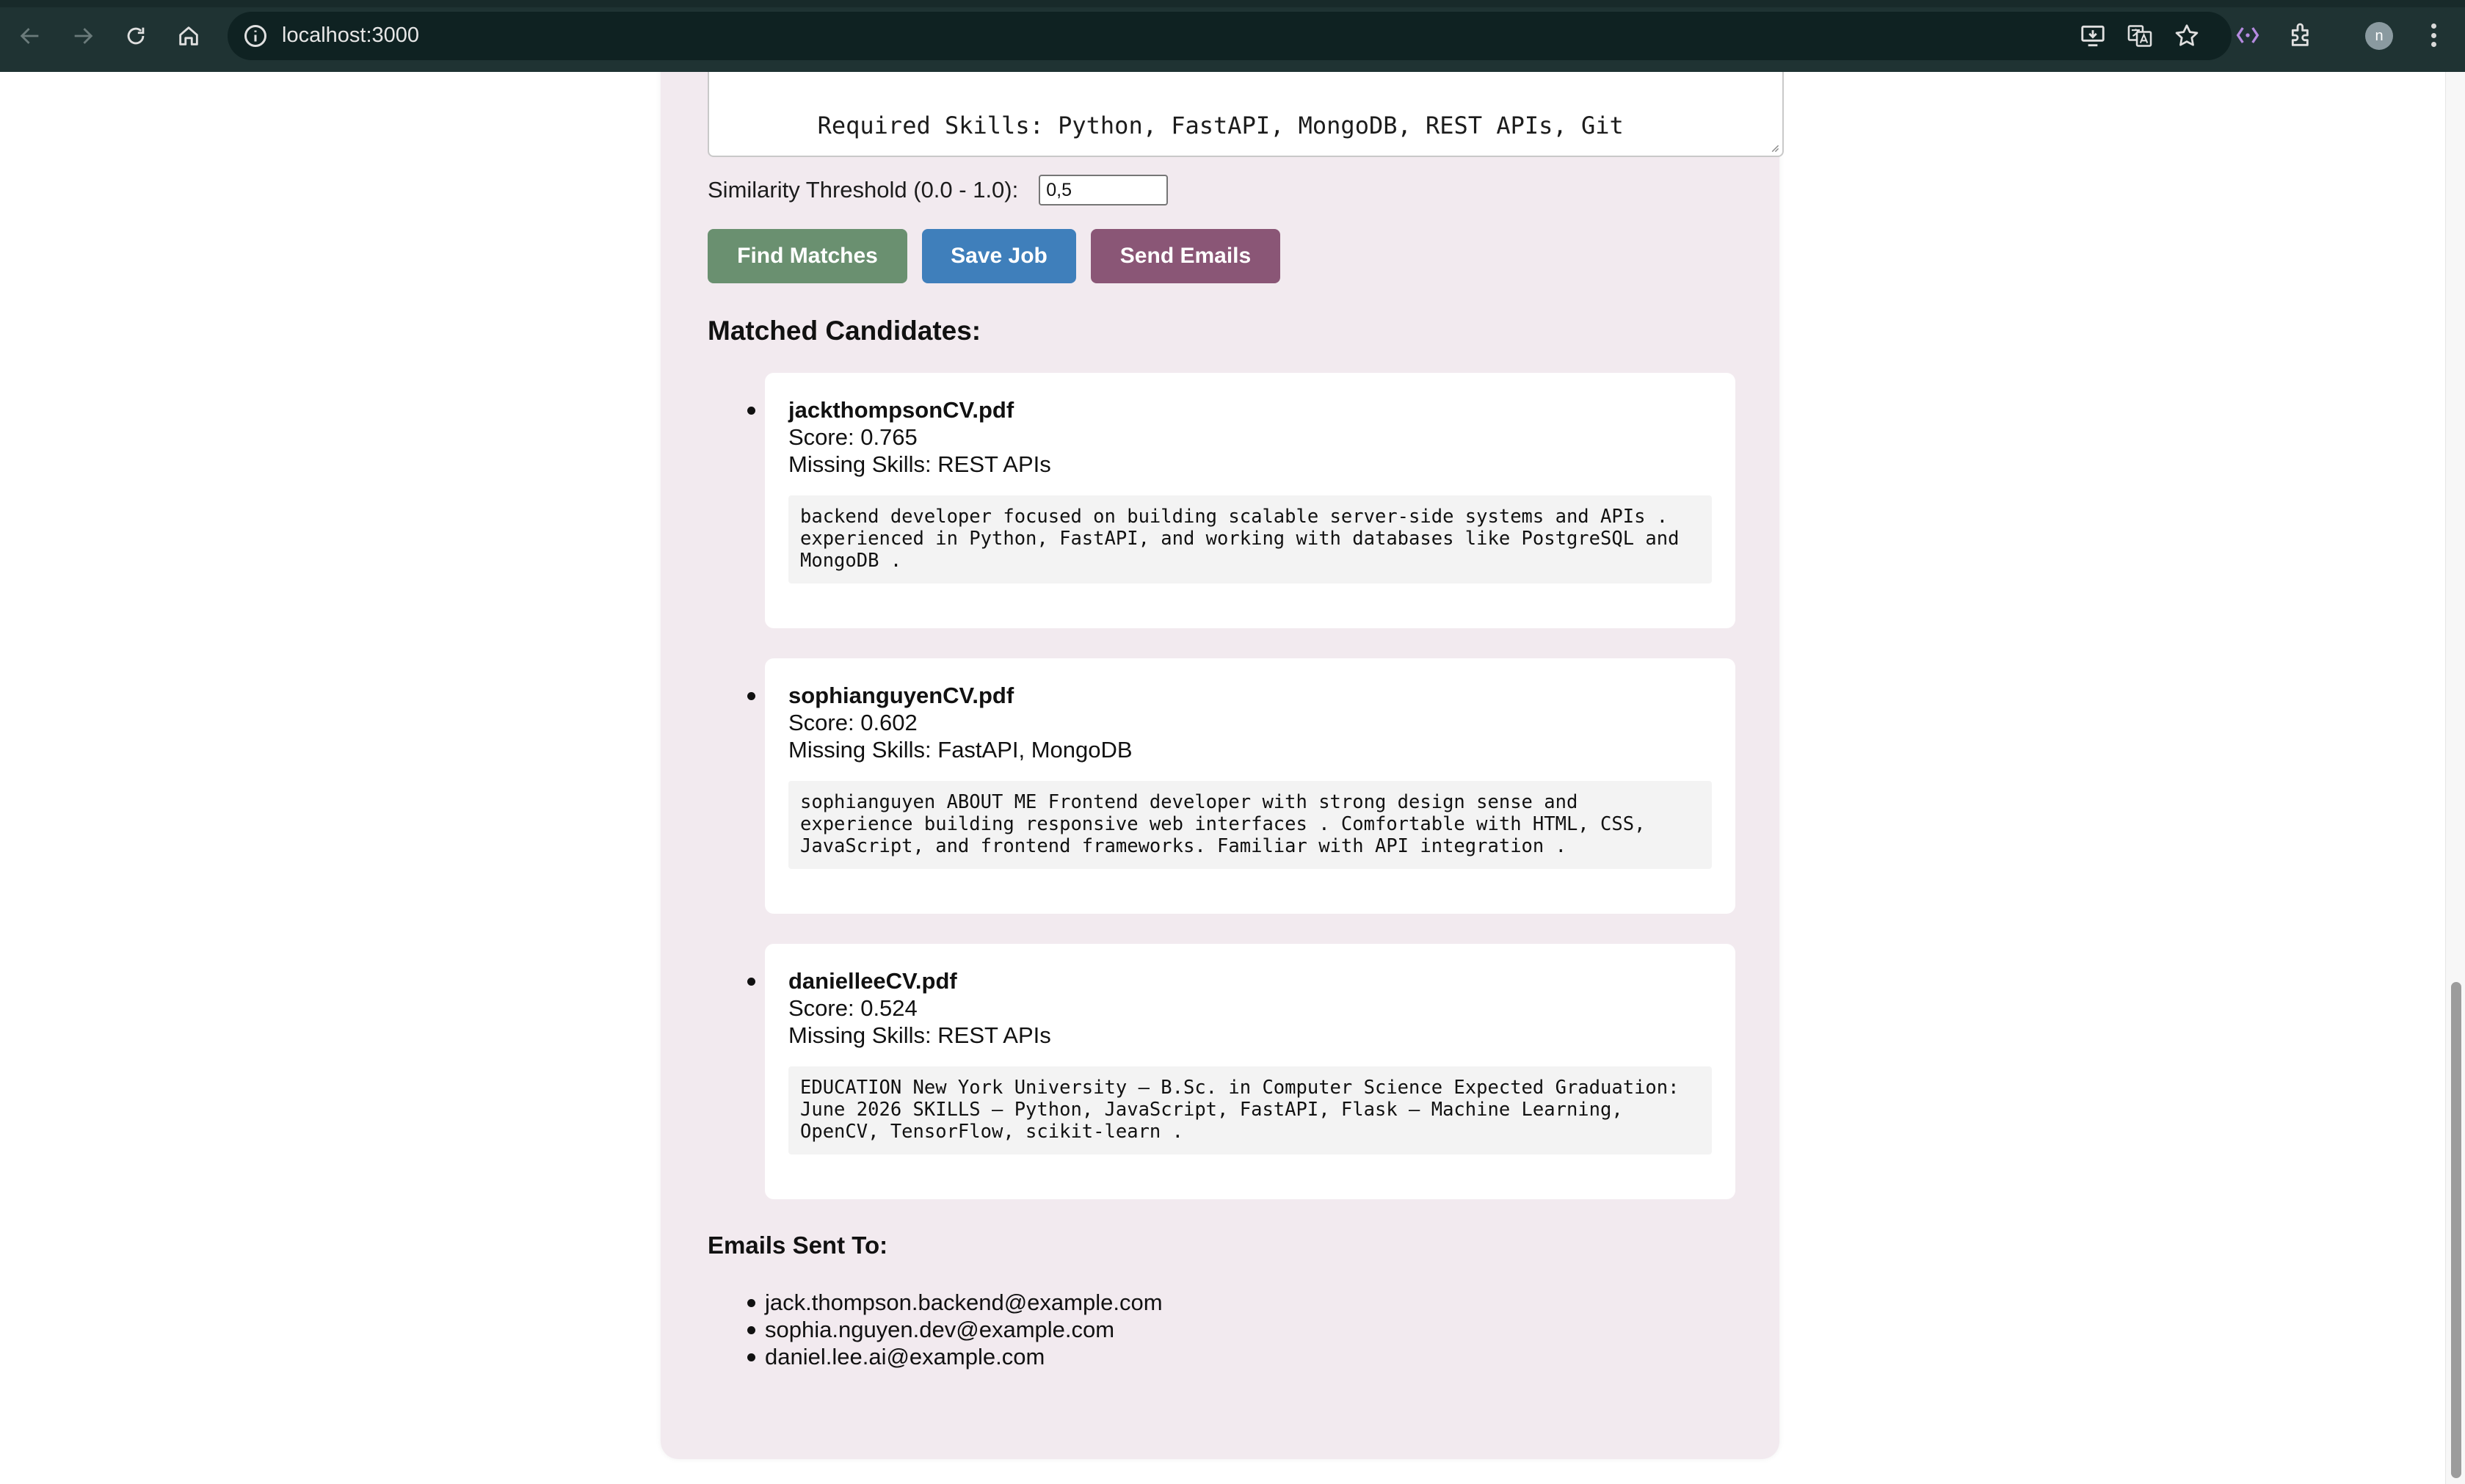  I want to click on reload-button, so click(136, 36).